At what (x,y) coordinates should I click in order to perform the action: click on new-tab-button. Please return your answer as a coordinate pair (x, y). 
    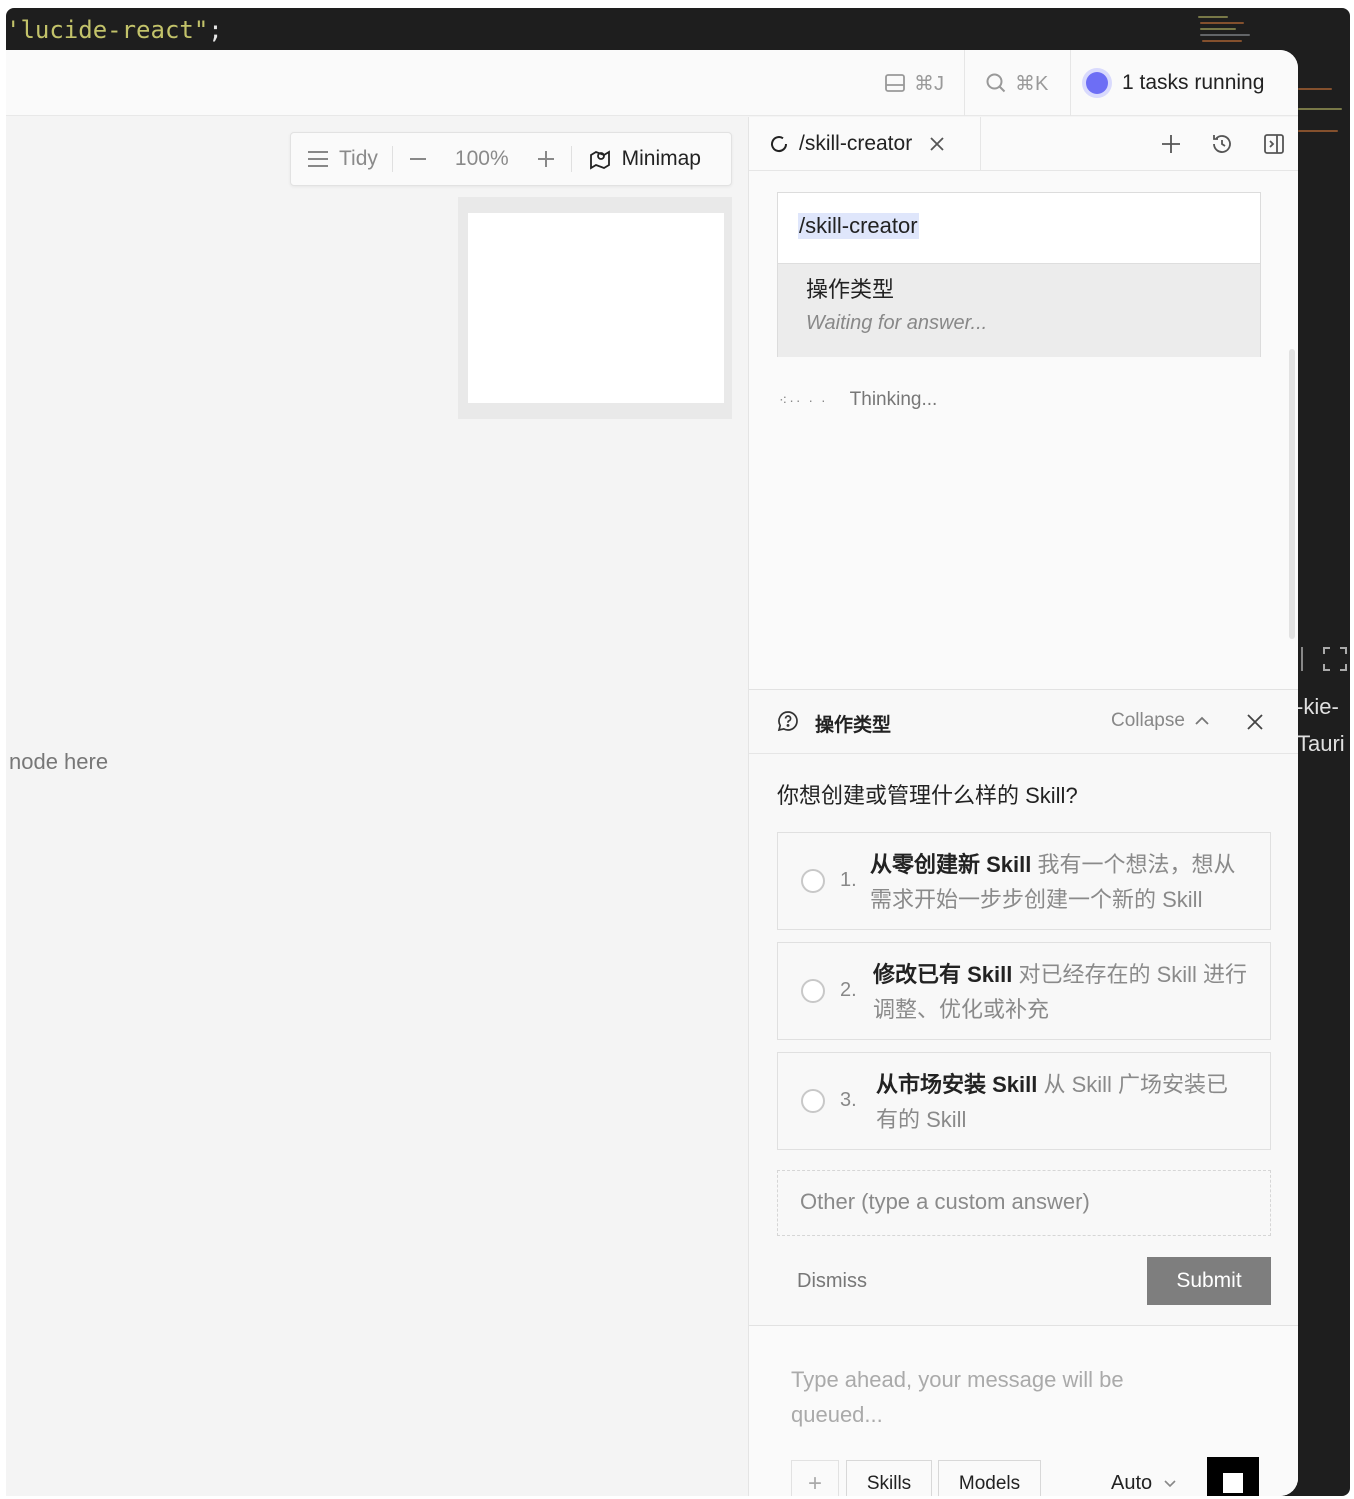
    Looking at the image, I should click on (1171, 144).